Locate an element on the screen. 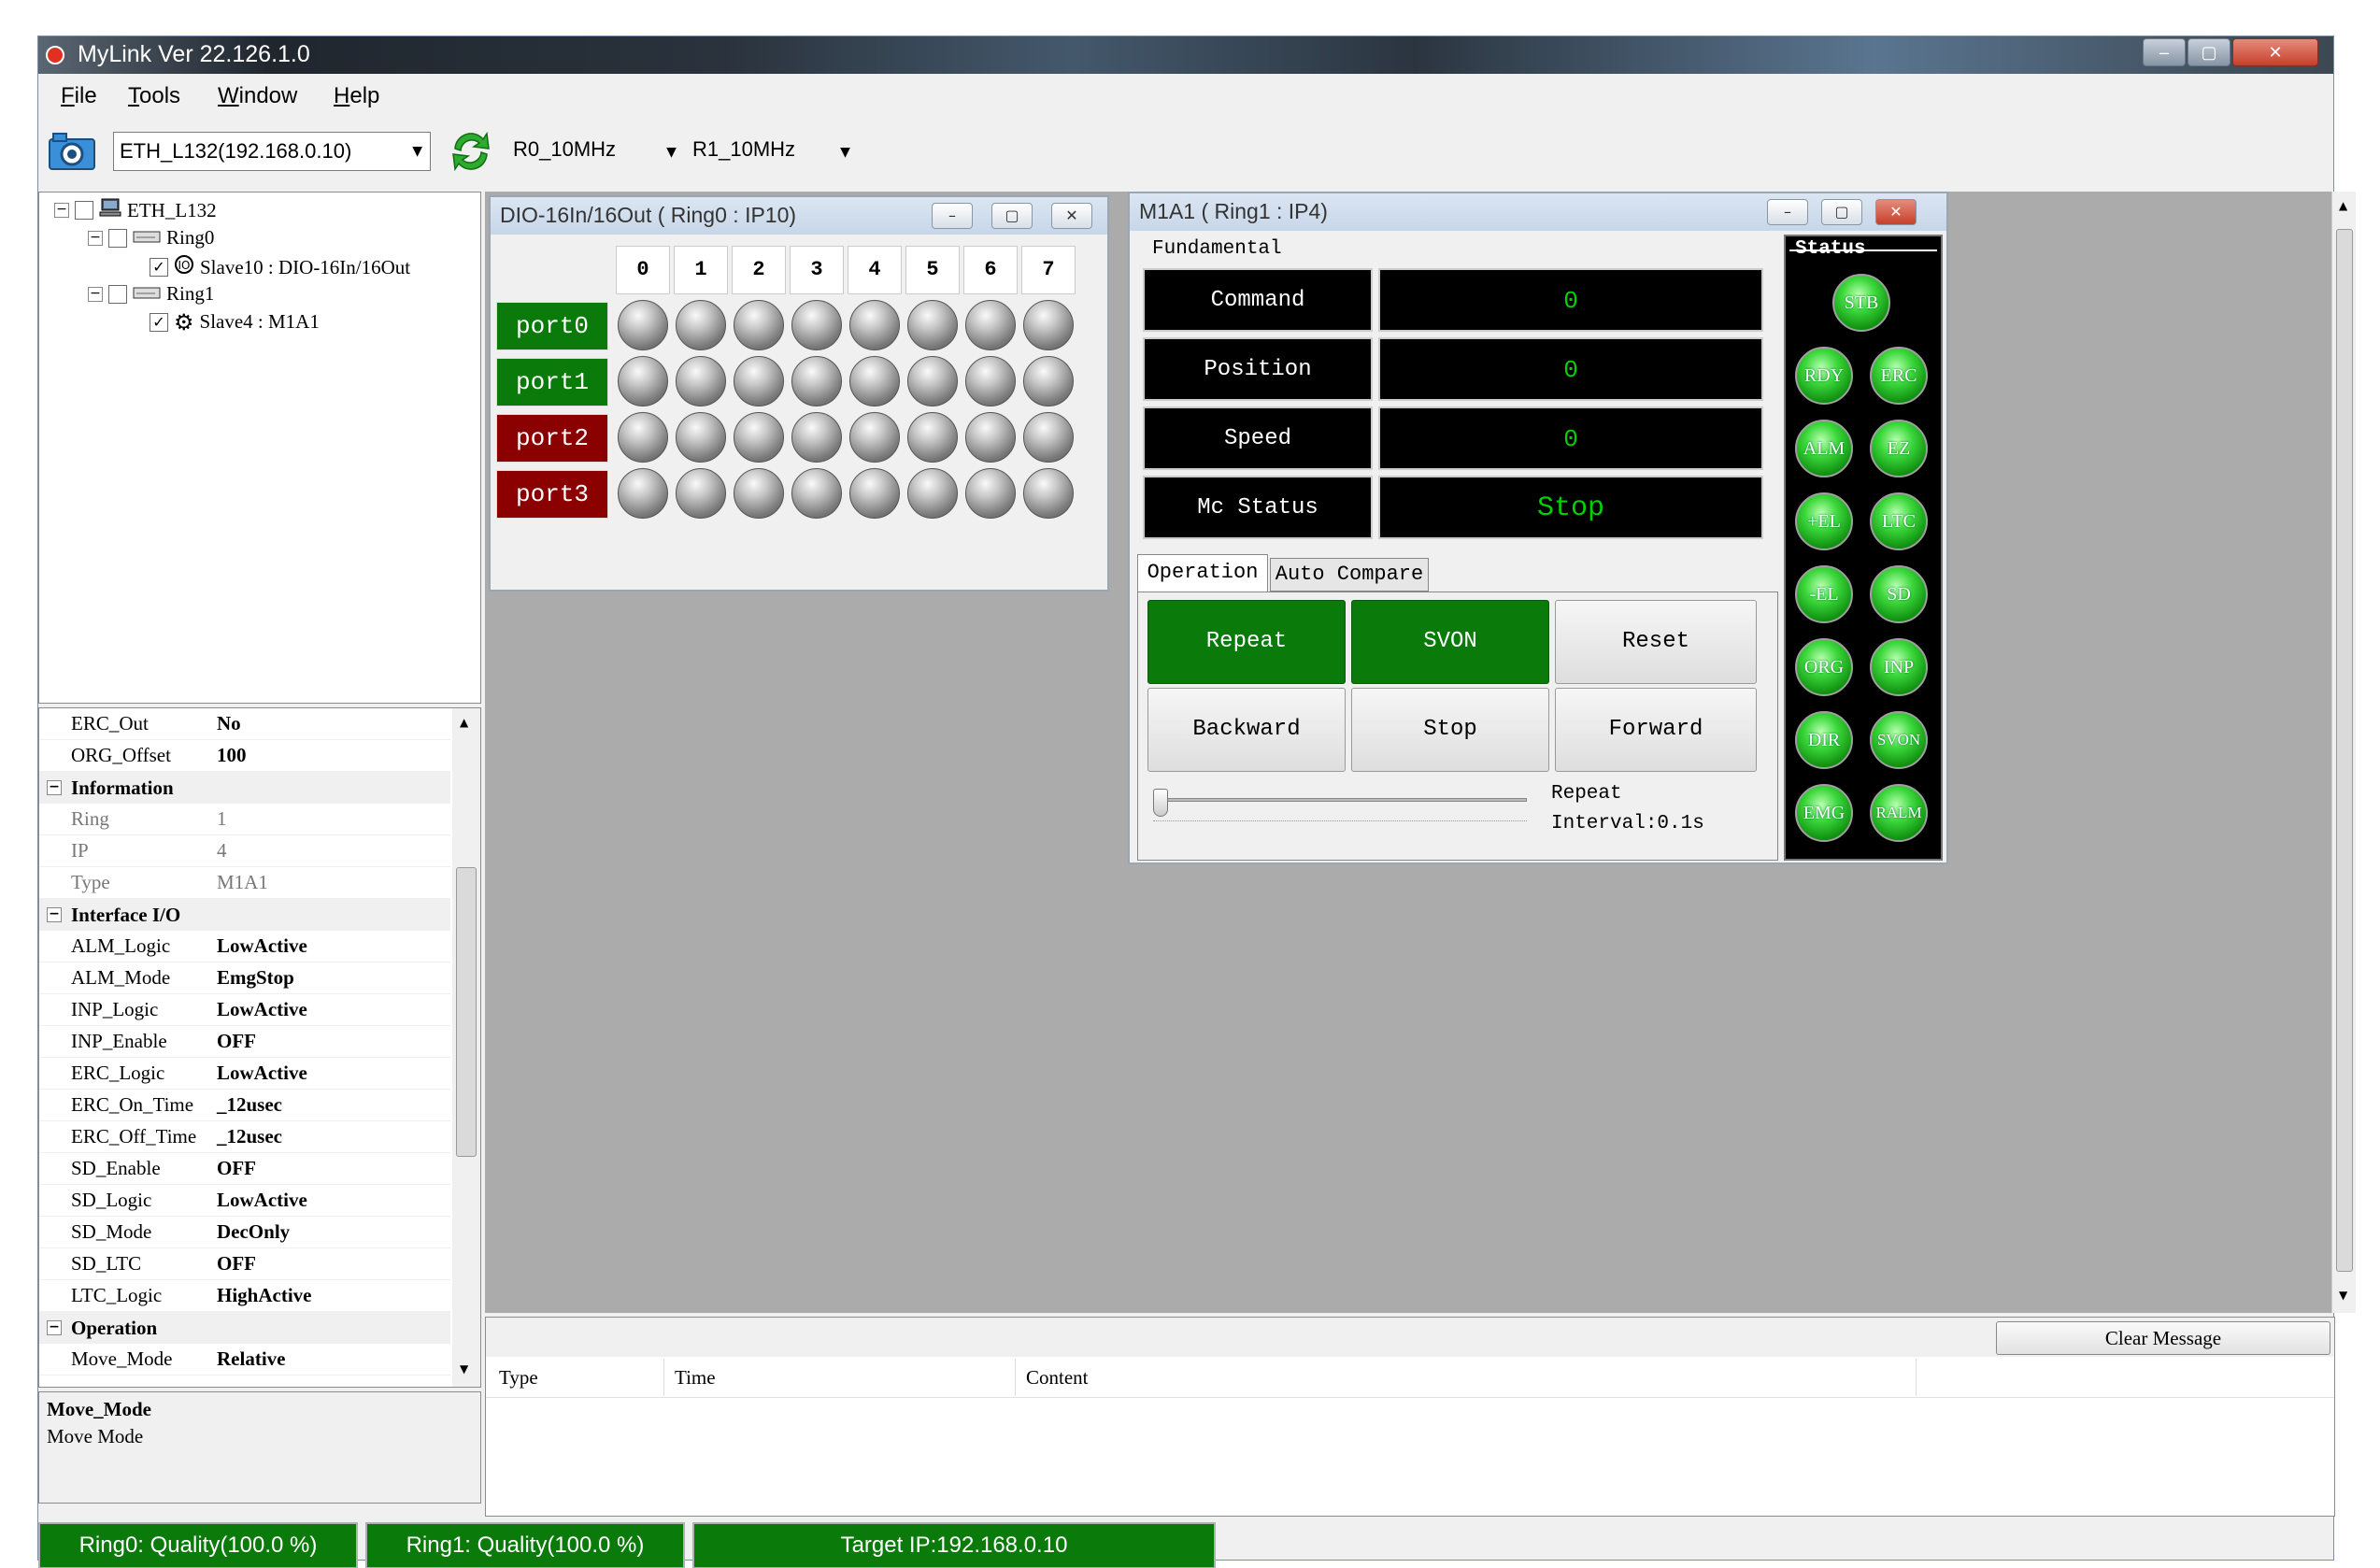 This screenshot has height=1568, width=2380. property-row: Move_Mode Relative is located at coordinates (245, 1360).